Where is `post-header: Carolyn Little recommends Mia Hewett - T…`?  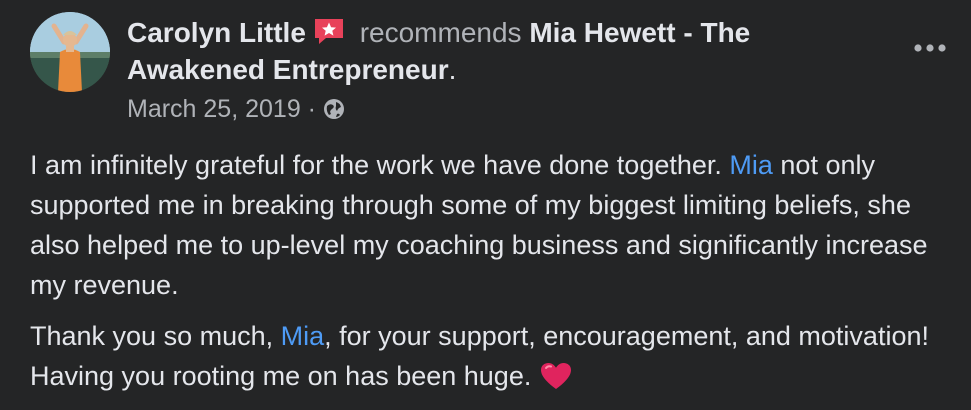
post-header: Carolyn Little recommends Mia Hewett - T… is located at coordinates (507, 51).